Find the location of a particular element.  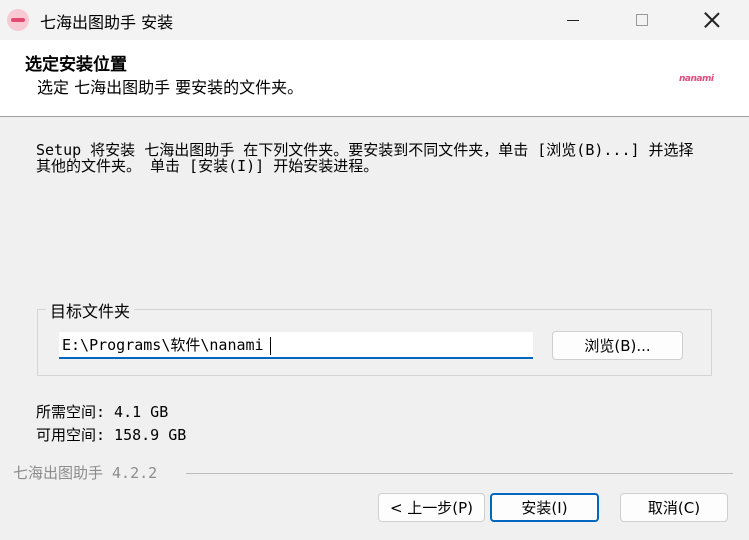

maximize-icon is located at coordinates (642, 20).